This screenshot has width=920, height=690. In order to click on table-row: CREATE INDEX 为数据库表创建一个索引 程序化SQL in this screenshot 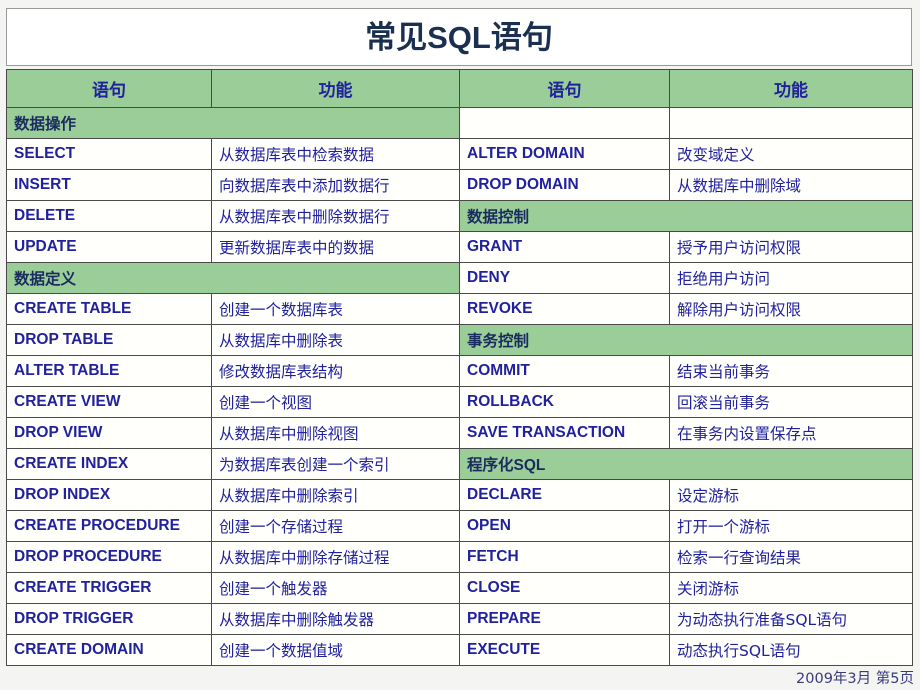, I will do `click(459, 464)`.